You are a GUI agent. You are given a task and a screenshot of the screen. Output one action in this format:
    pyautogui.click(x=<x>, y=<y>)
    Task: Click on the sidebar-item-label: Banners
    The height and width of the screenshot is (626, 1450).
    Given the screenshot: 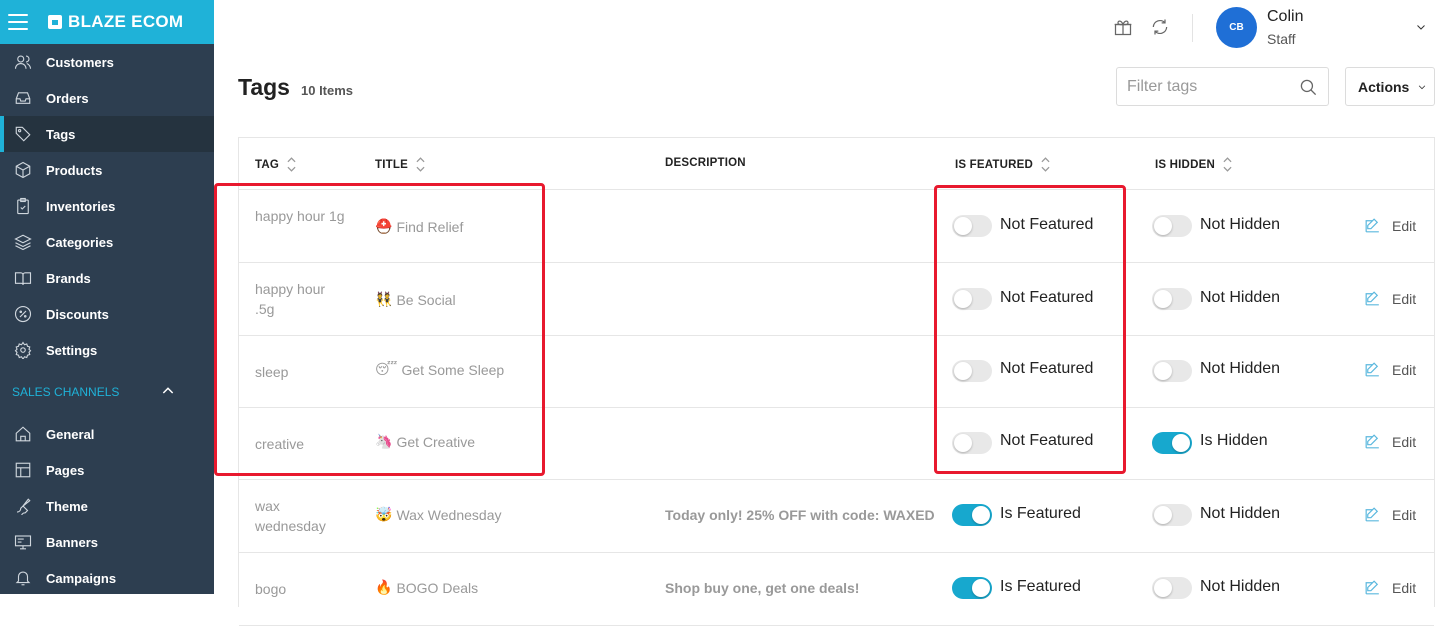 What is the action you would take?
    pyautogui.click(x=72, y=542)
    